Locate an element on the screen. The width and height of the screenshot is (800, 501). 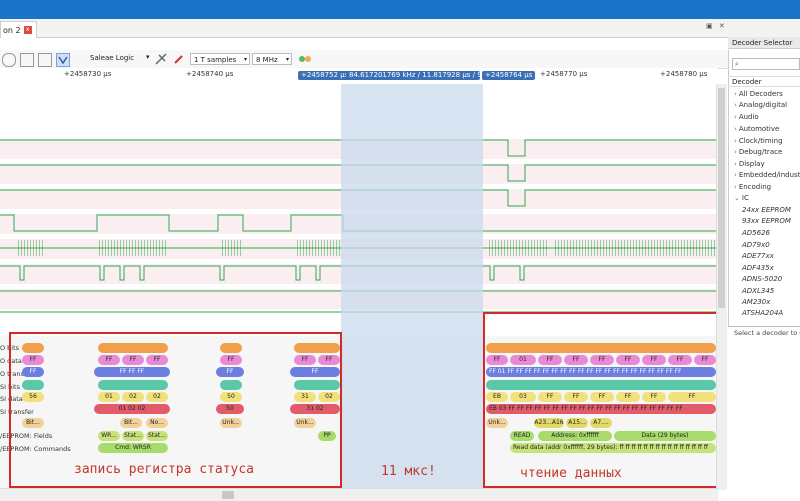
annotation-box-read is located at coordinates (604, 400).